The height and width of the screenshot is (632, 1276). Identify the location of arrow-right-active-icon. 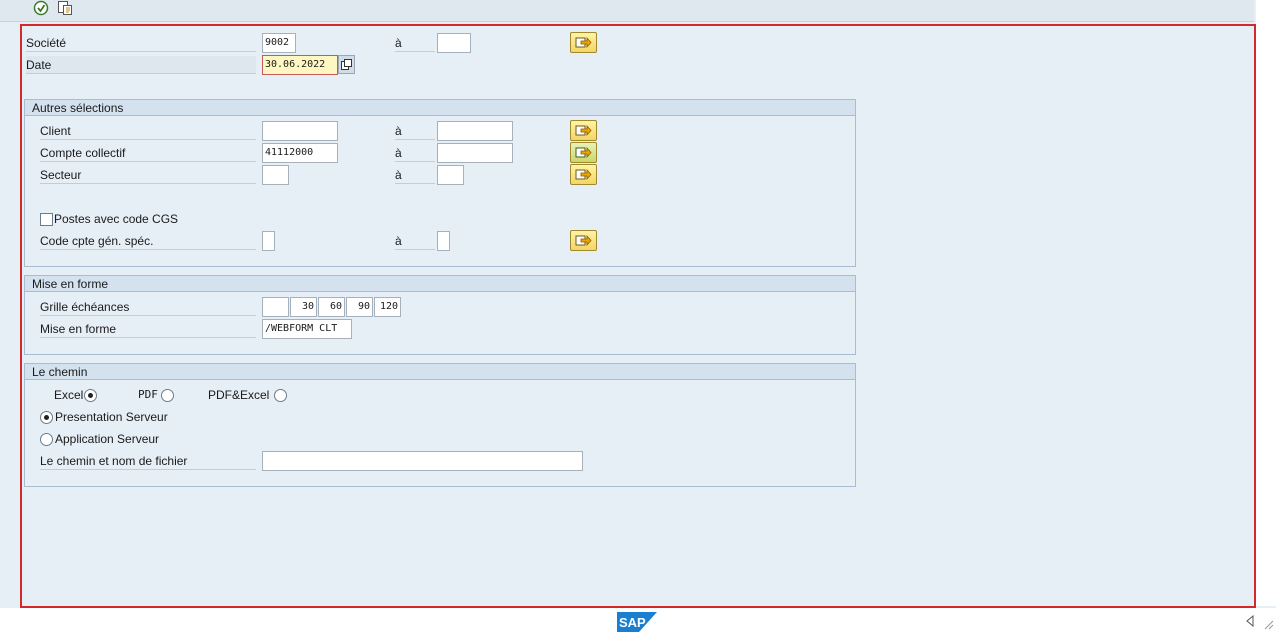
(583, 152).